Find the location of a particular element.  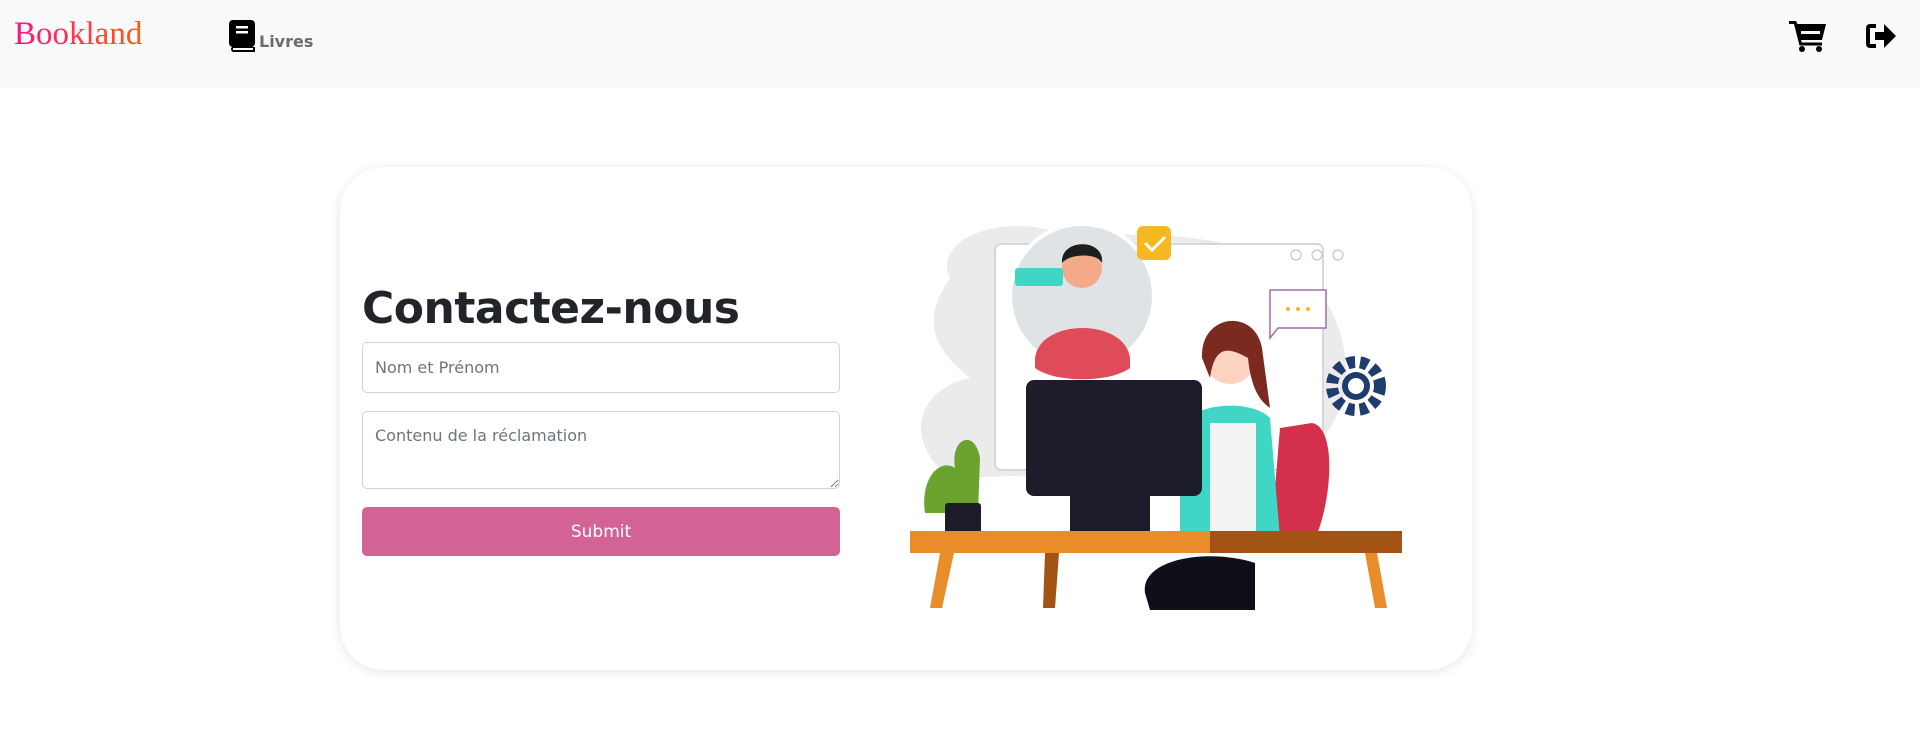

logout-icon is located at coordinates (1881, 36).